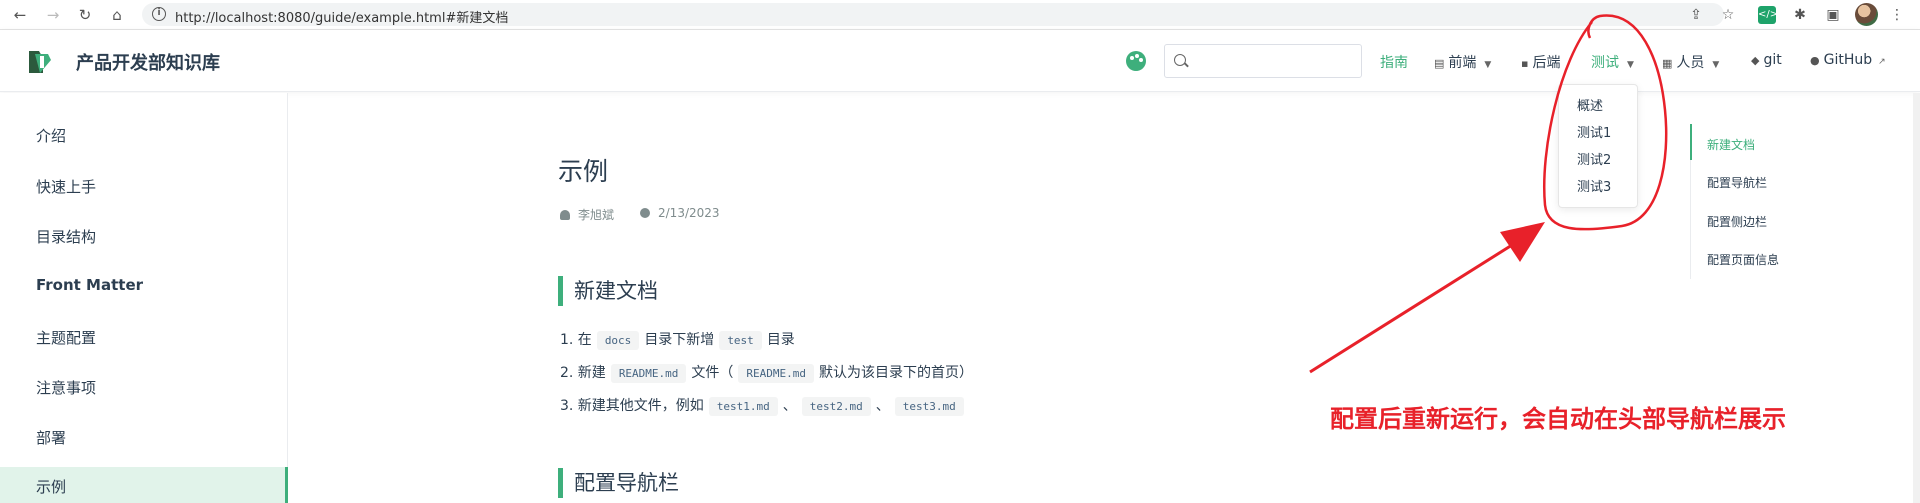 The width and height of the screenshot is (1920, 503). I want to click on search-icon, so click(1180, 60).